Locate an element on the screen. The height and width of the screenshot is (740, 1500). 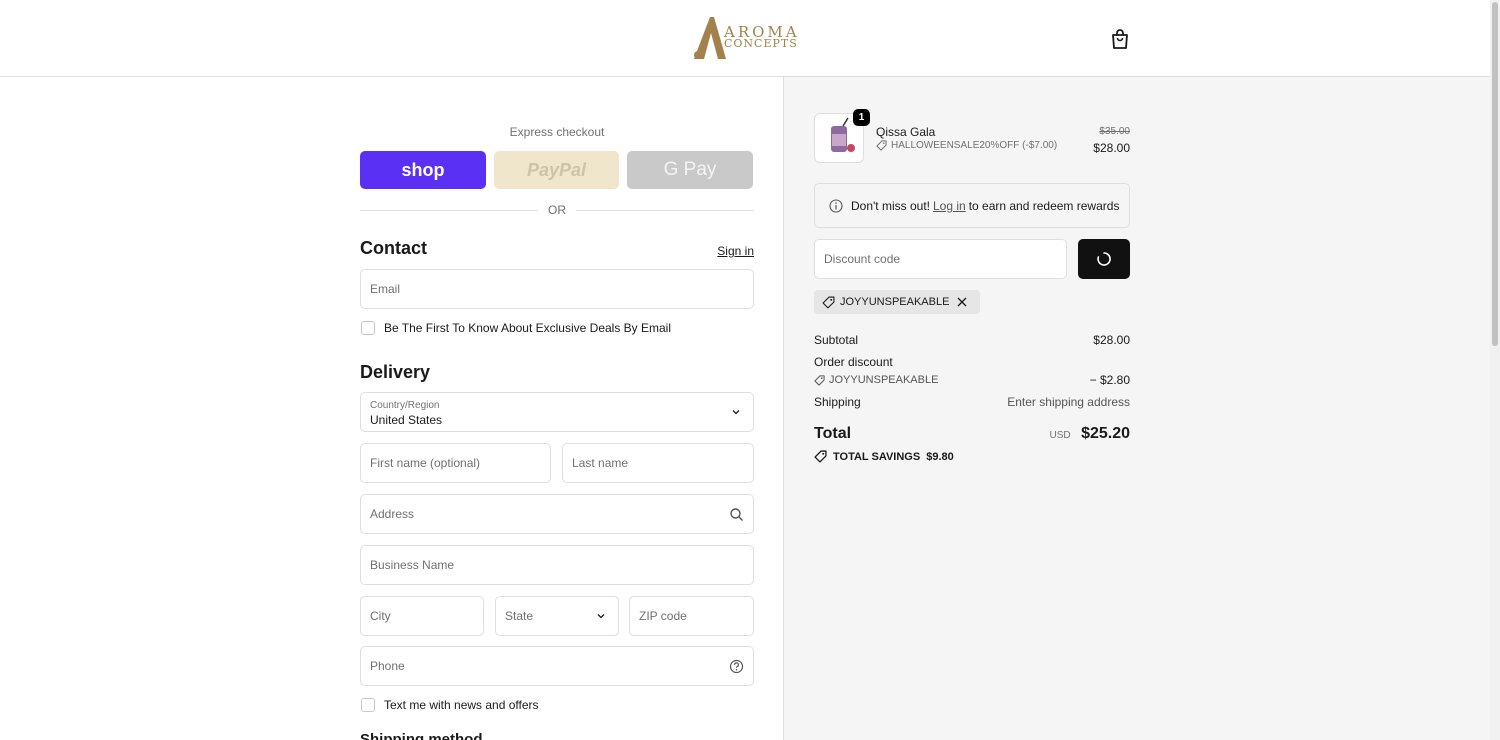
info-icon is located at coordinates (836, 205).